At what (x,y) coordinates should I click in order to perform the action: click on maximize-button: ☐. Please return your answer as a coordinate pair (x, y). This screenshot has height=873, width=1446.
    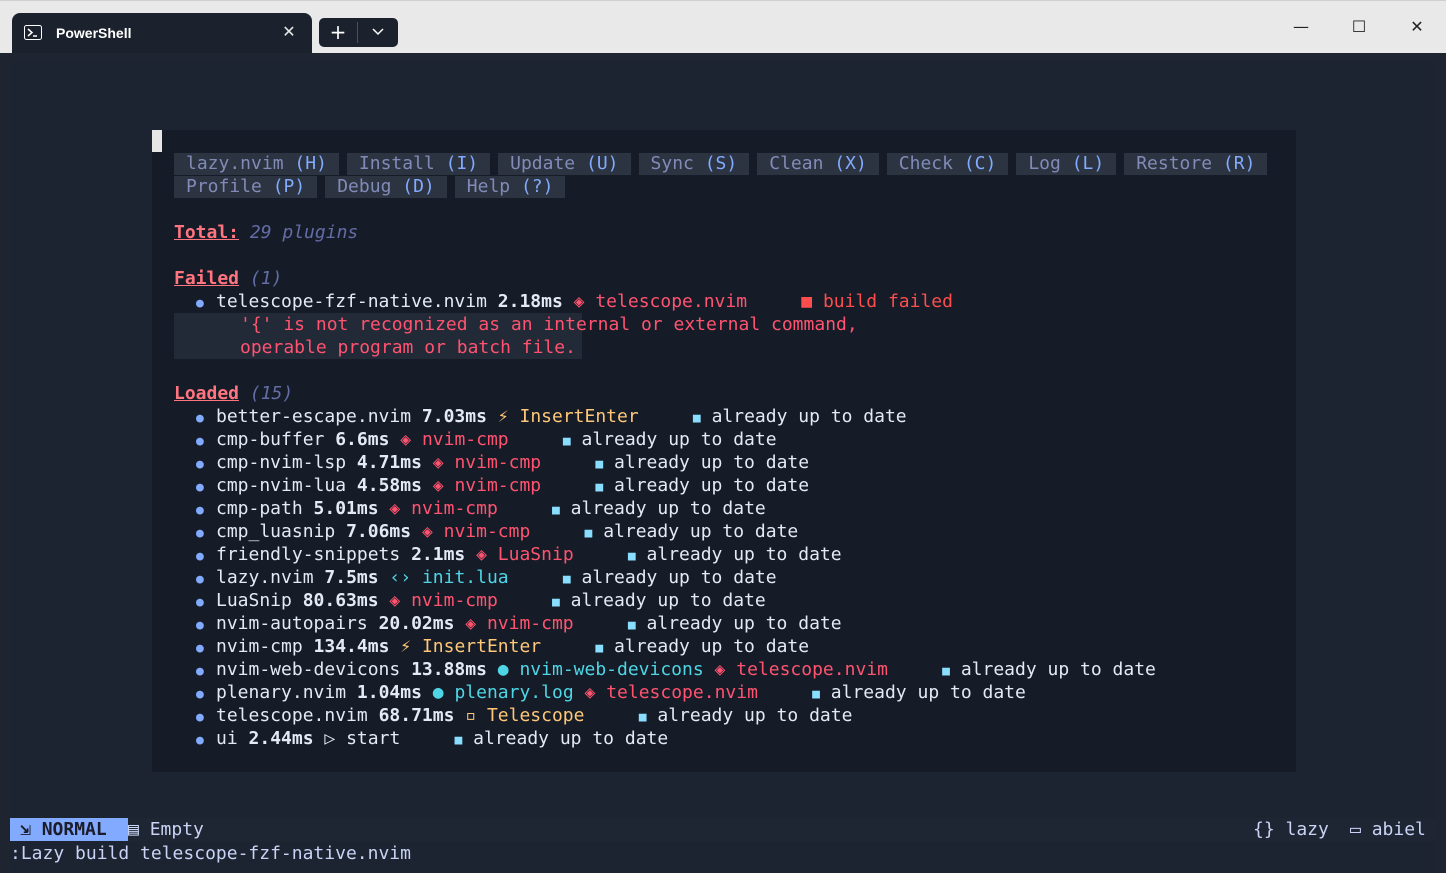
    Looking at the image, I should click on (1359, 27).